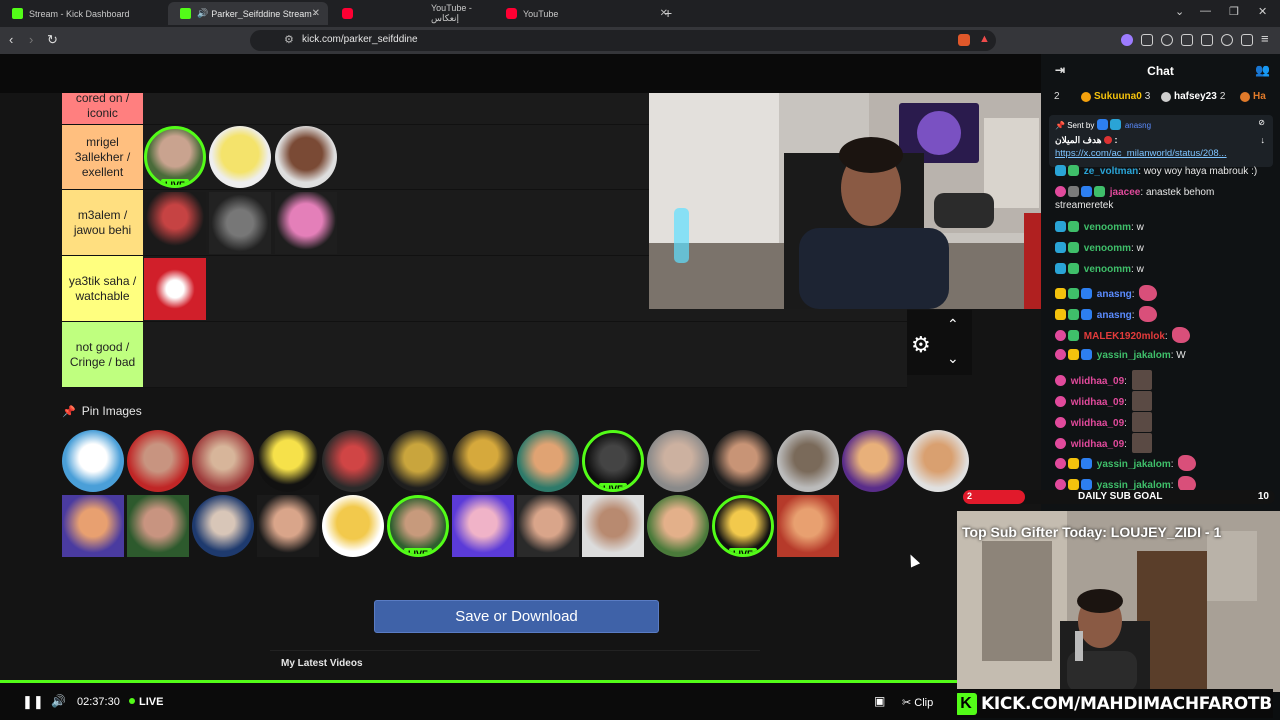  Describe the element at coordinates (1115, 96) in the screenshot. I see `gifter-item: Sukuuna0 3` at that location.